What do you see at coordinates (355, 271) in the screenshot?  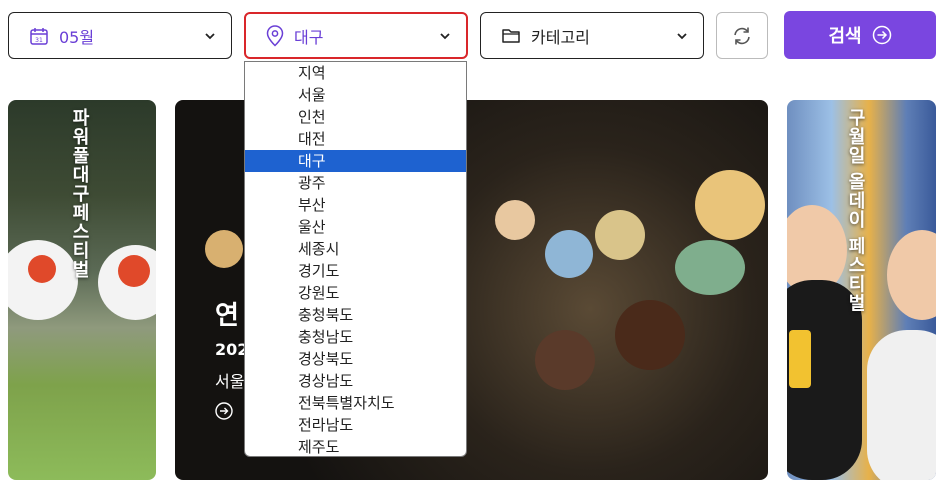 I see `region-option: 경기도` at bounding box center [355, 271].